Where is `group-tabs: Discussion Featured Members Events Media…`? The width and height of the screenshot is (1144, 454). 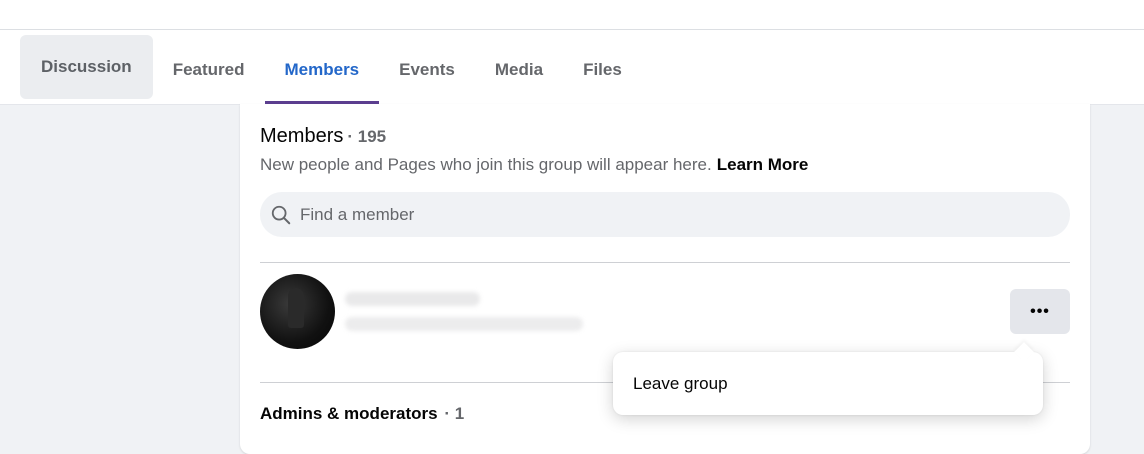 group-tabs: Discussion Featured Members Events Media… is located at coordinates (331, 70).